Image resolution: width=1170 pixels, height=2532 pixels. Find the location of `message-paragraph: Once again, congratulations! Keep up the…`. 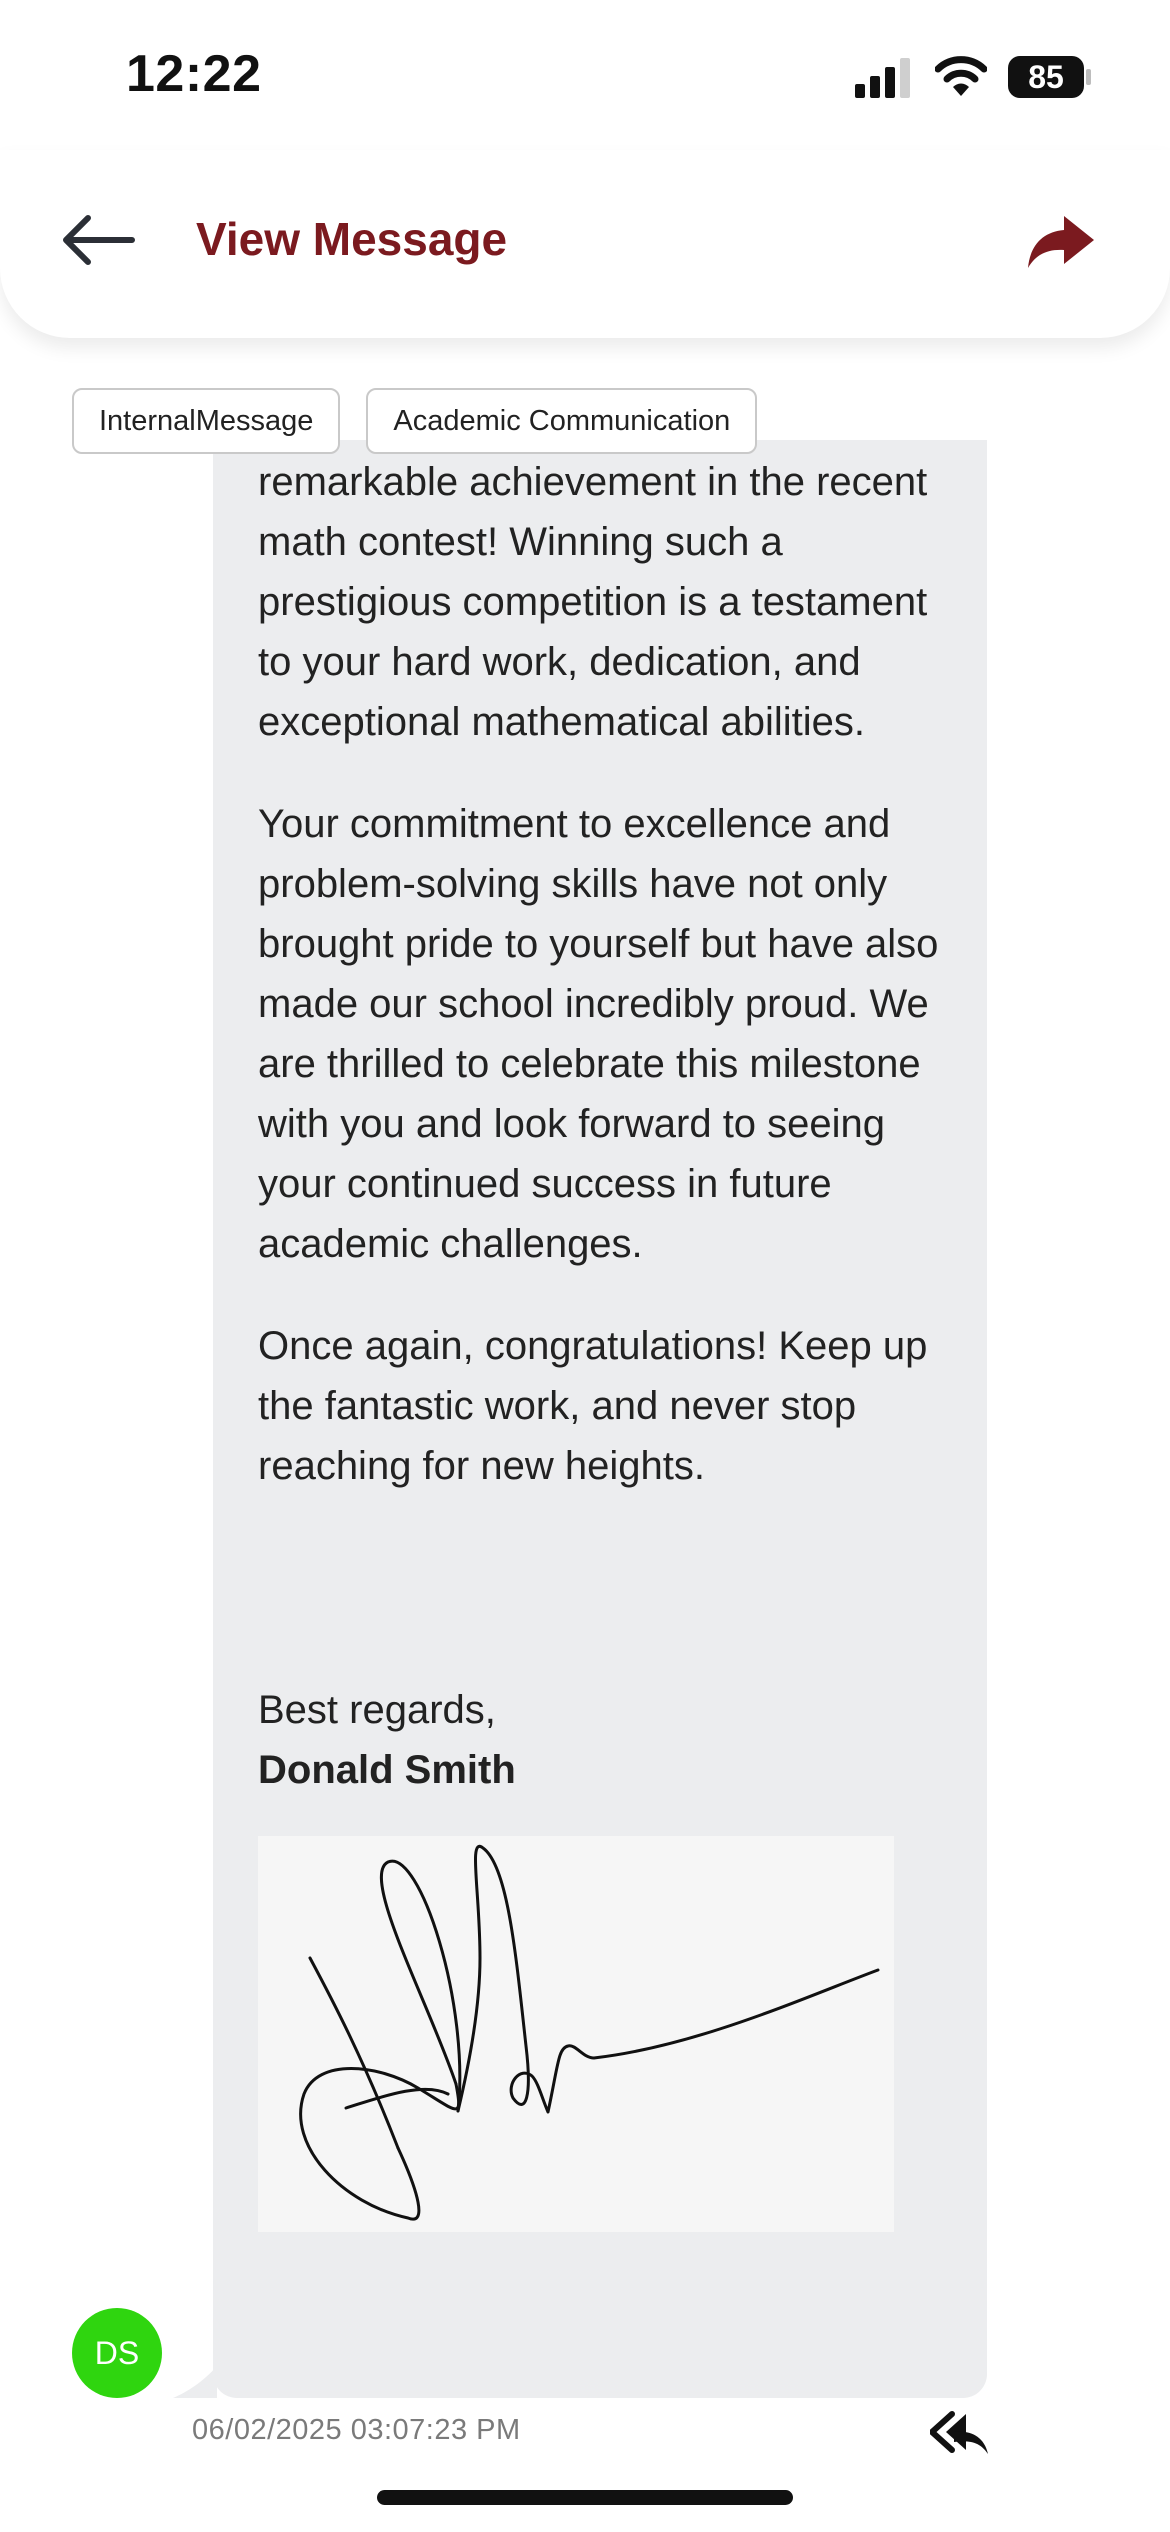

message-paragraph: Once again, congratulations! Keep up the… is located at coordinates (593, 1406).